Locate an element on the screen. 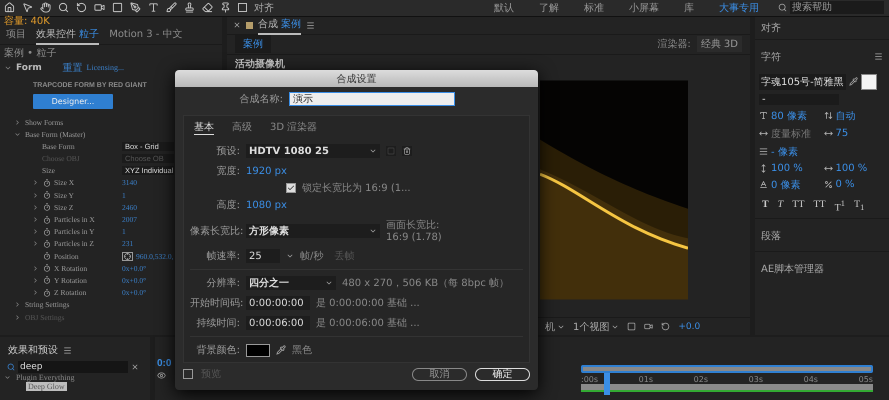  vertical-scale-field: 100 % is located at coordinates (787, 168).